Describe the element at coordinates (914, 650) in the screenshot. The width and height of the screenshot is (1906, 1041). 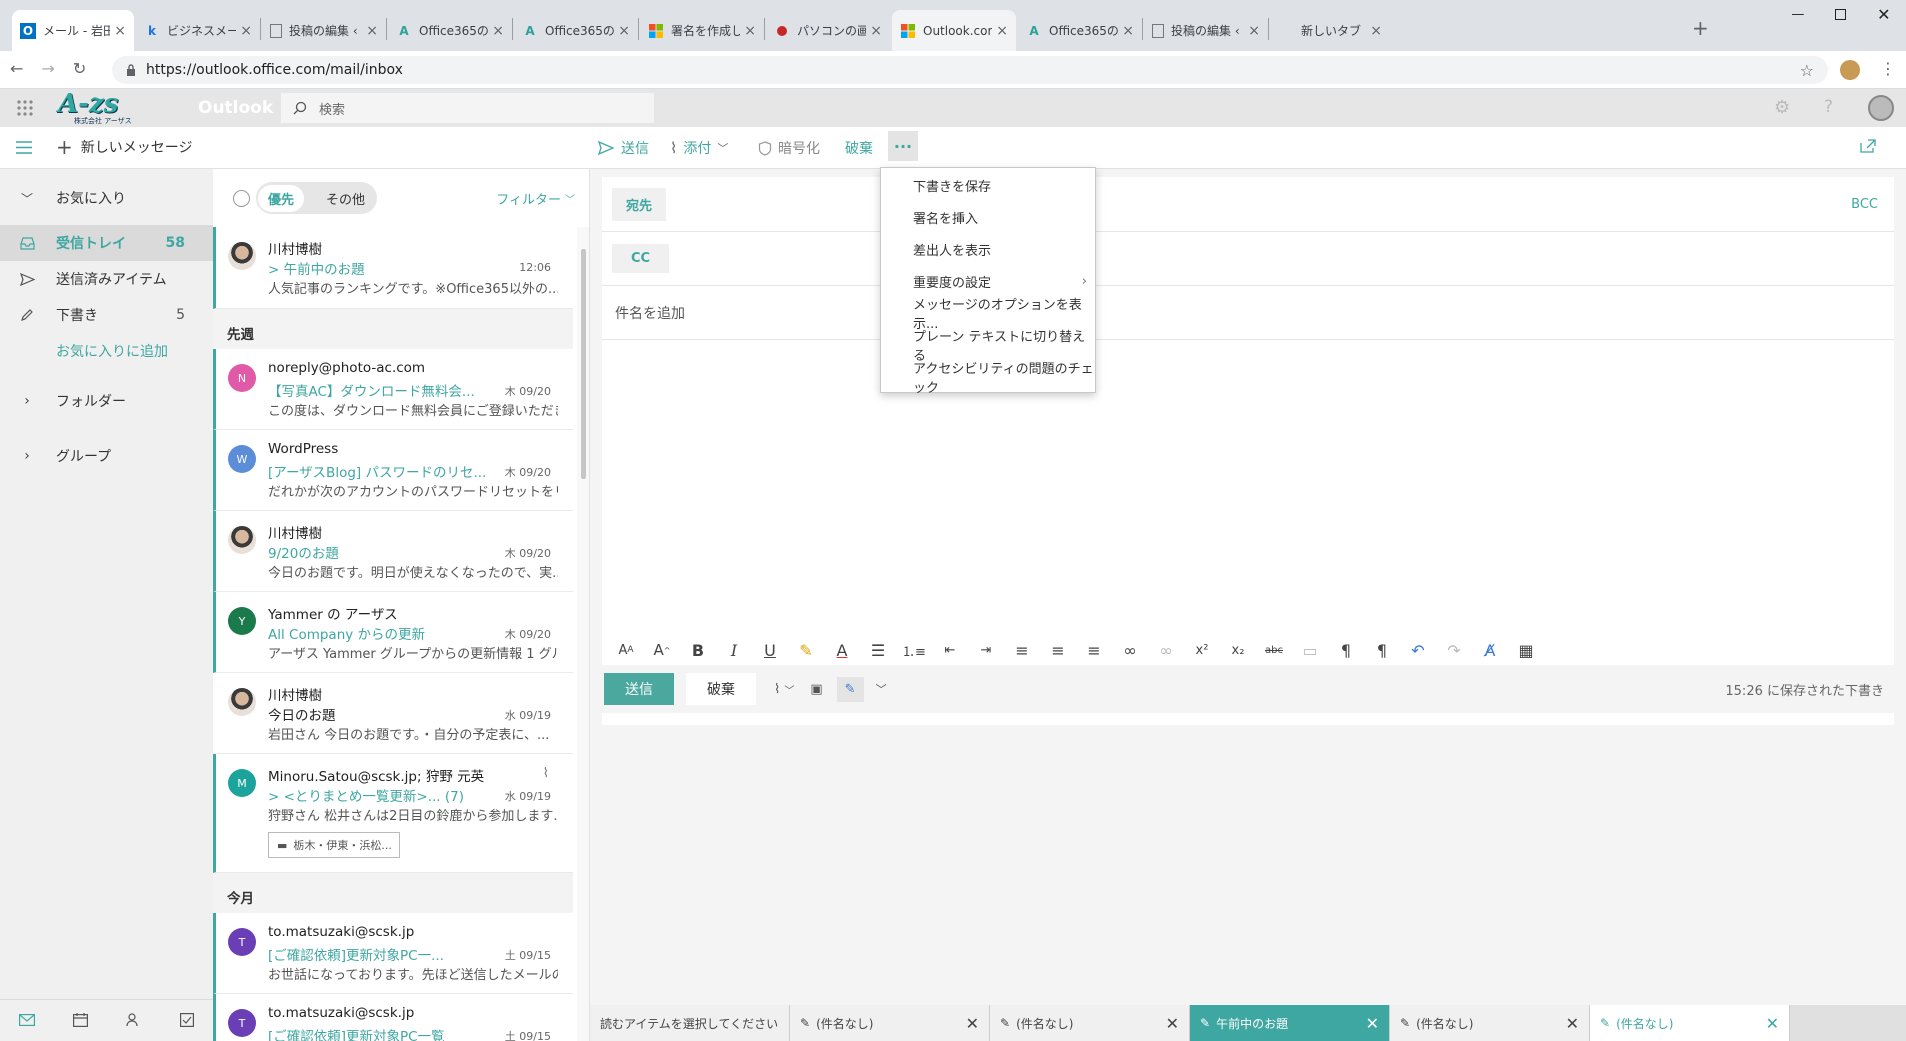
I see `numbering-icon: ⒈≡` at that location.